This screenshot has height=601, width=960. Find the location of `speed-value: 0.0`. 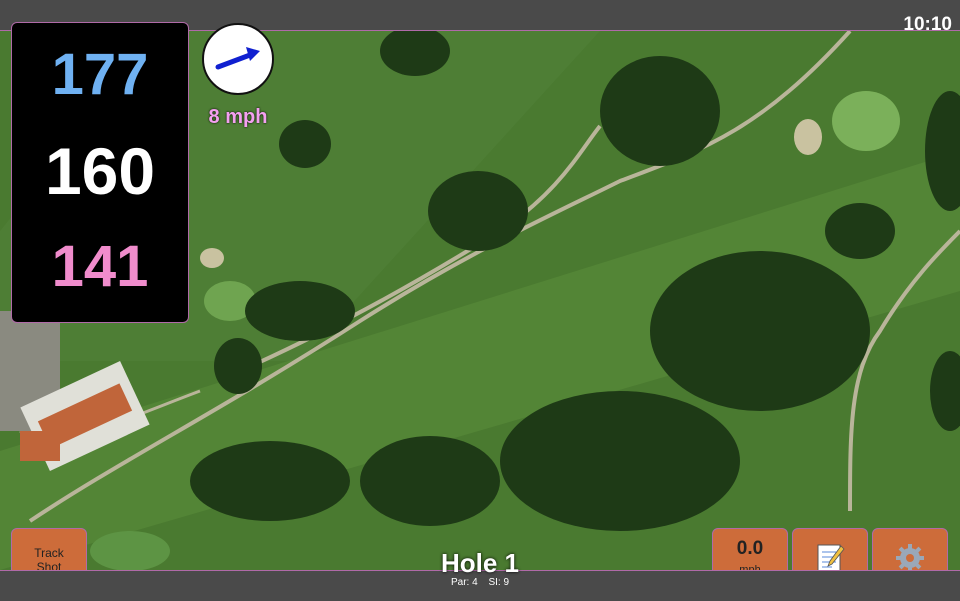

speed-value: 0.0 is located at coordinates (750, 548).